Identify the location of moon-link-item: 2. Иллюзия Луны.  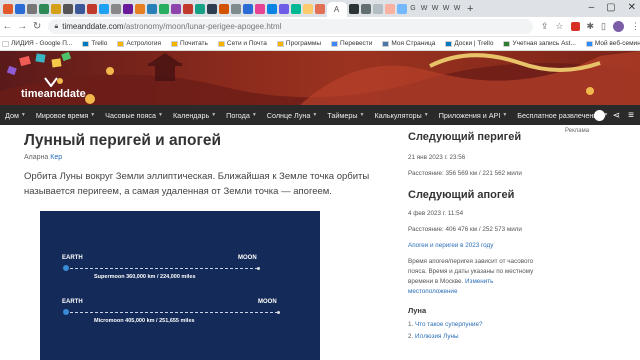
(508, 337).